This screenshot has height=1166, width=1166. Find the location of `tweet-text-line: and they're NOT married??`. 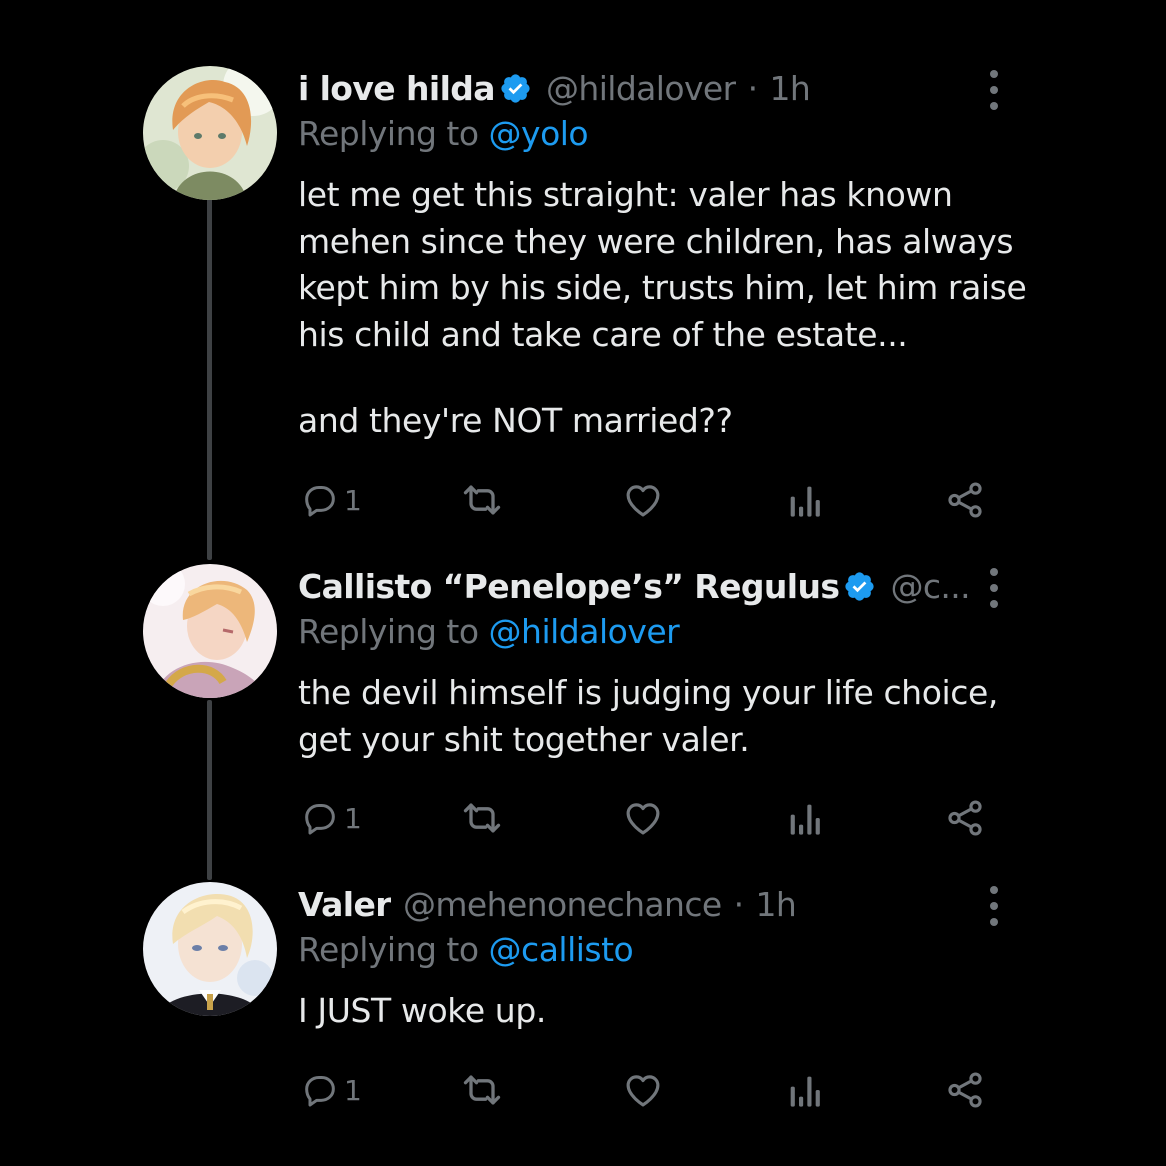

tweet-text-line: and they're NOT married?? is located at coordinates (515, 420).